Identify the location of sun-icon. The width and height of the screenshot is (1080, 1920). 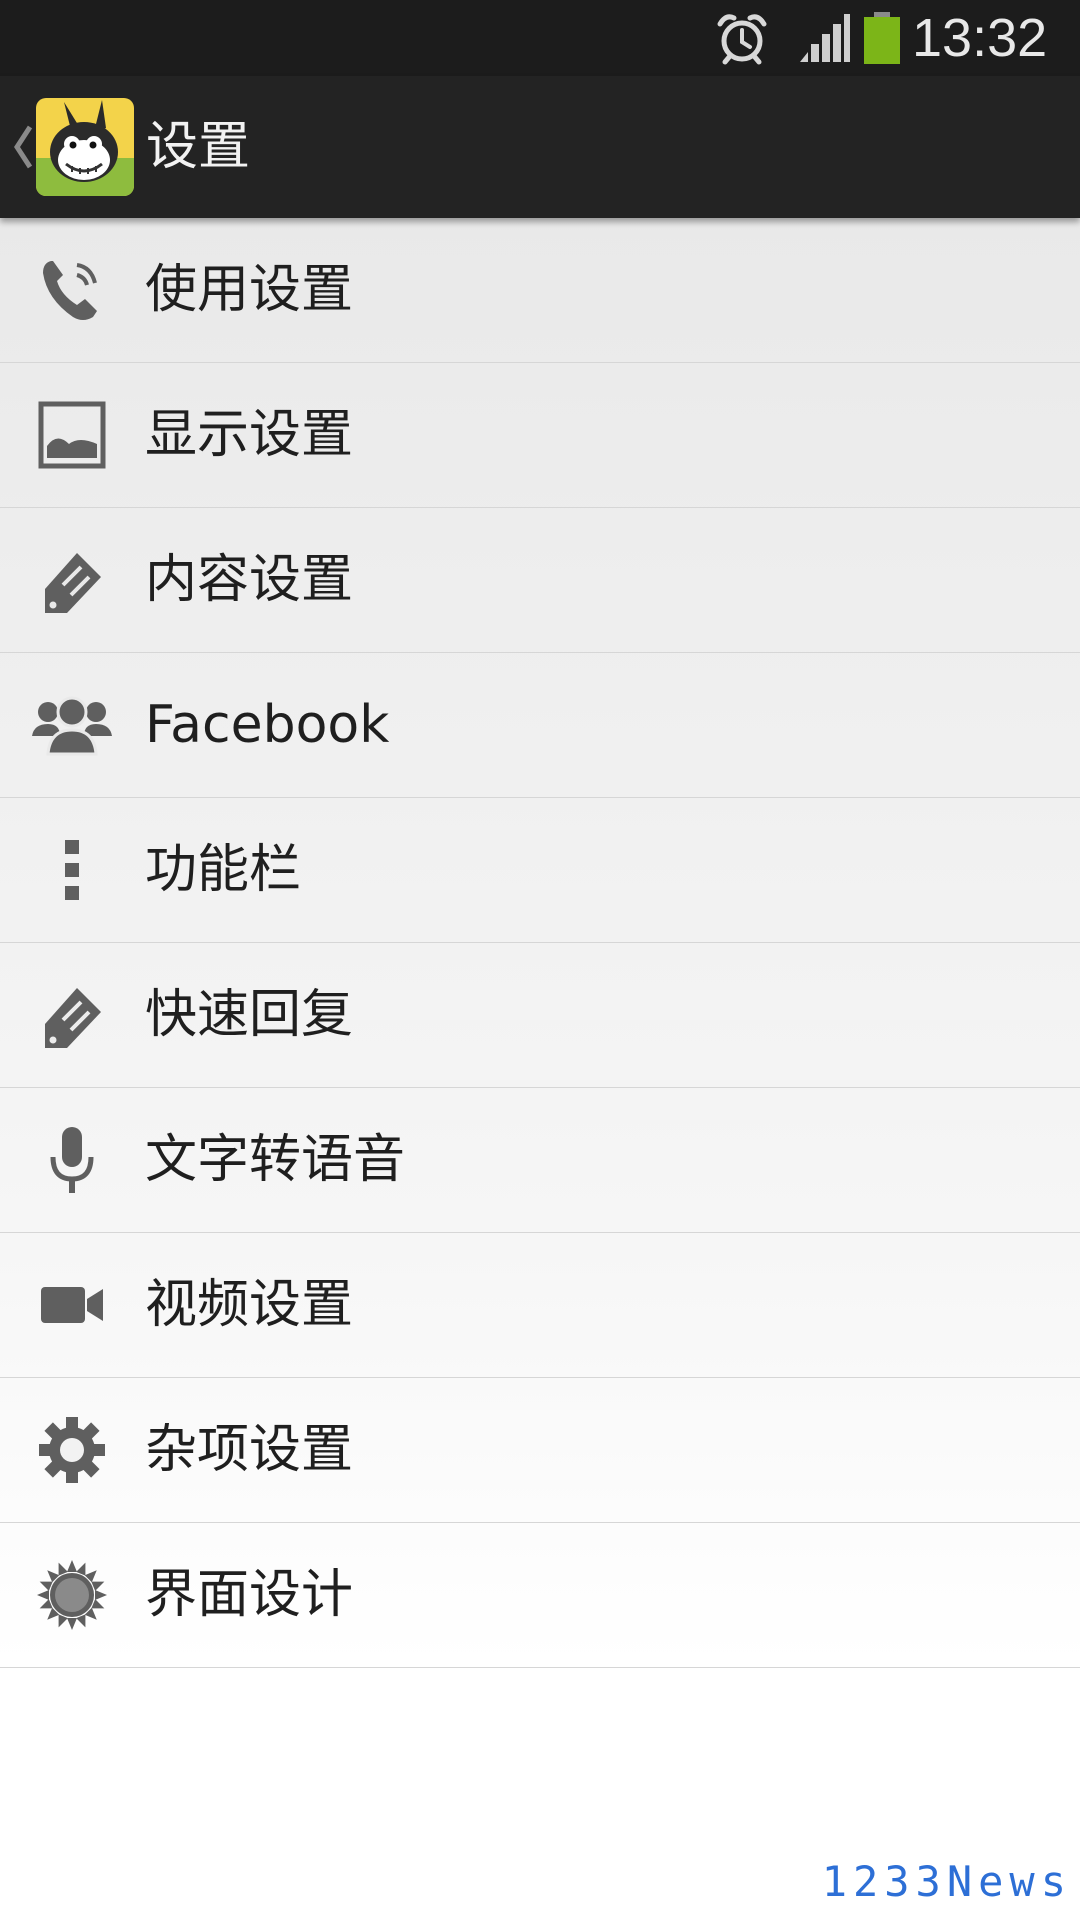
(72, 1595).